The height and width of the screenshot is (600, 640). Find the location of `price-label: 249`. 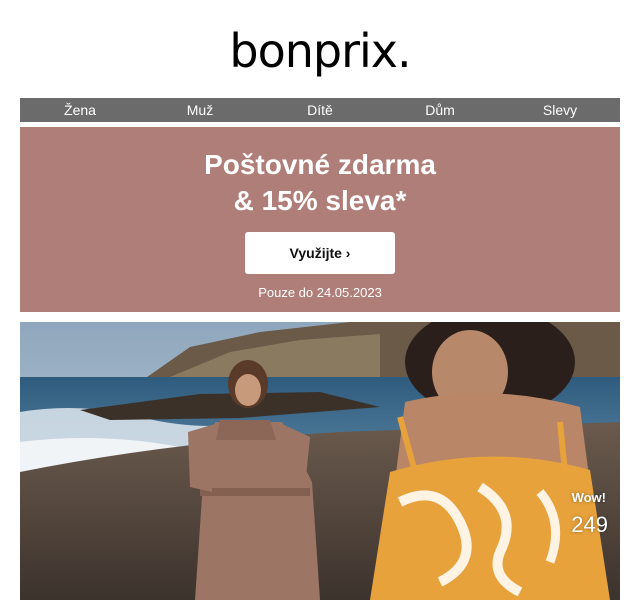

price-label: 249 is located at coordinates (589, 524).